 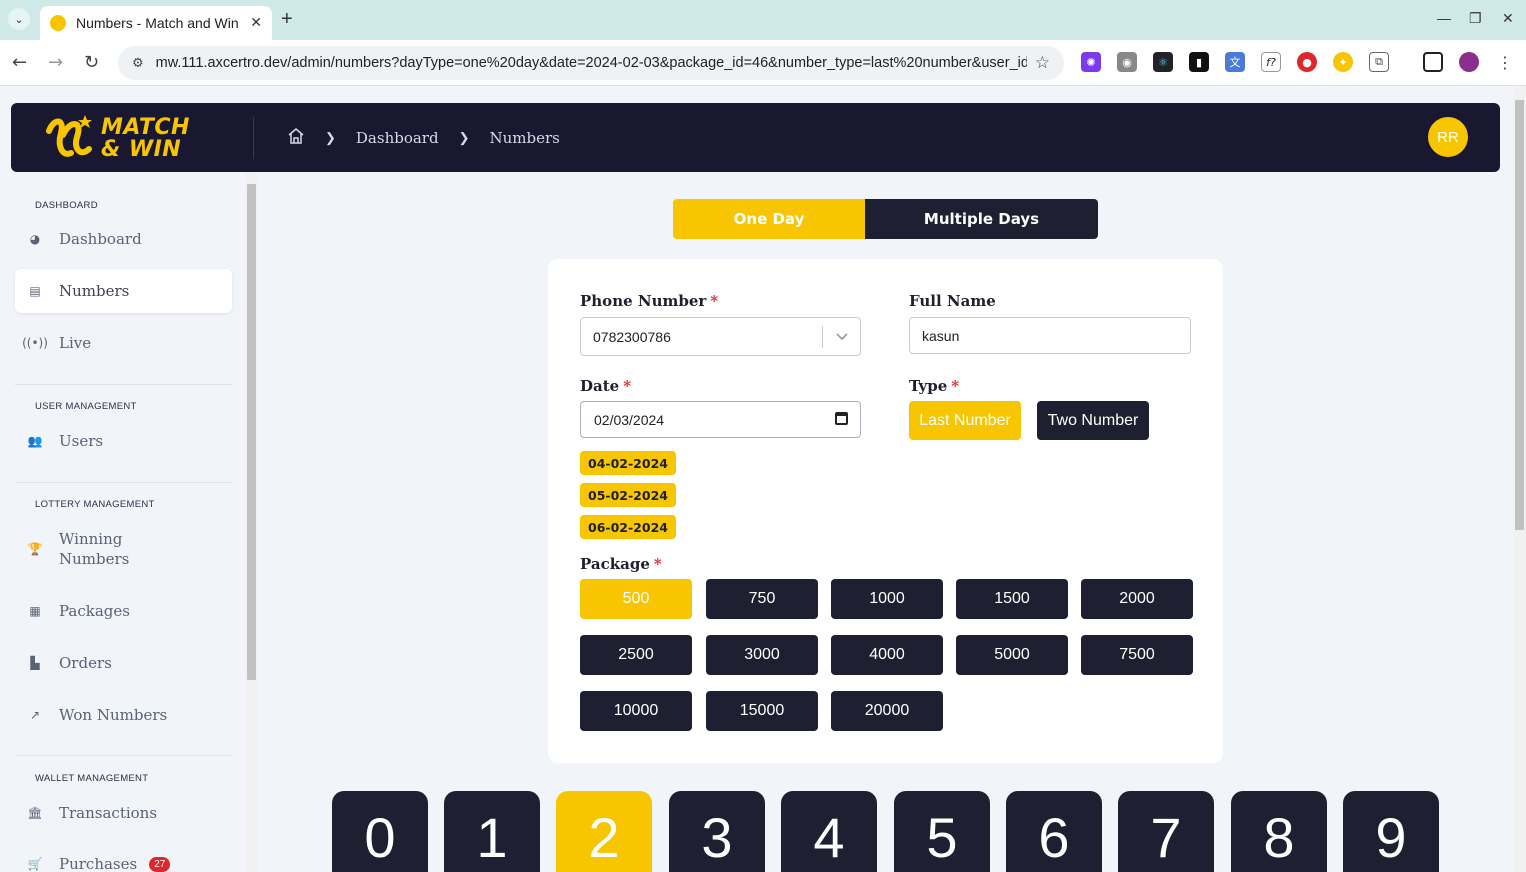 What do you see at coordinates (606, 386) in the screenshot?
I see `date-label: Date *` at bounding box center [606, 386].